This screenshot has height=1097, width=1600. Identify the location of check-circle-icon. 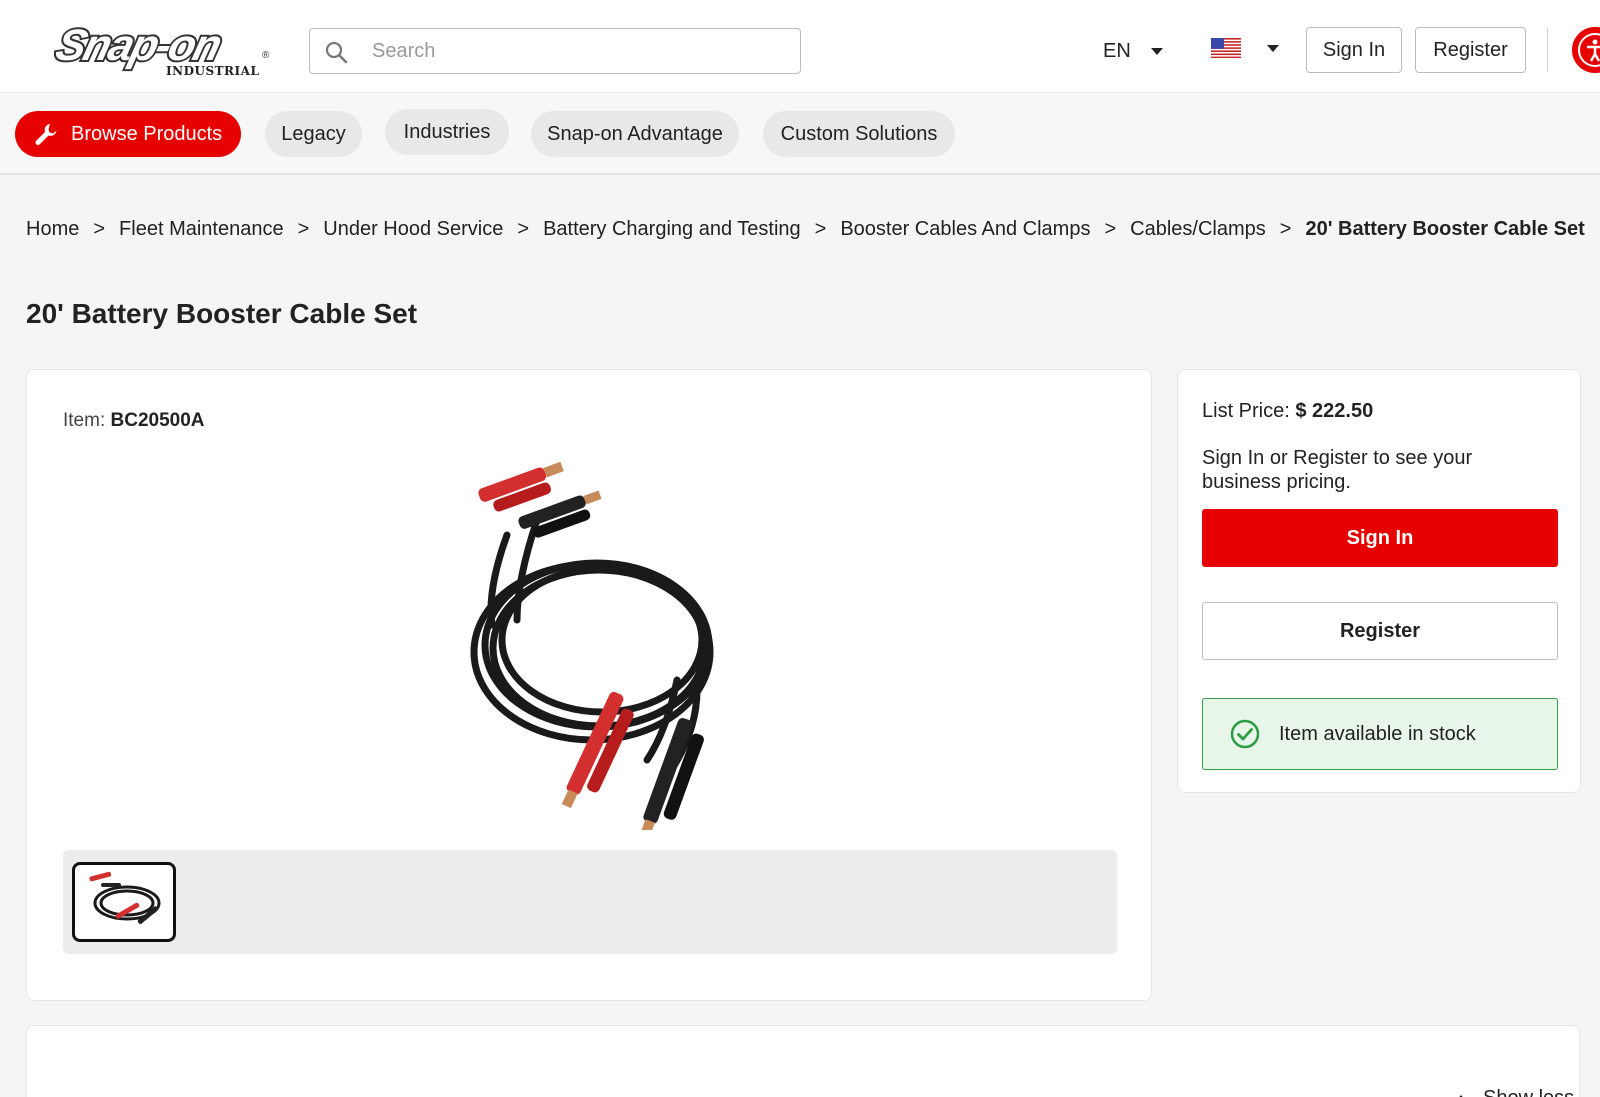
(1245, 734).